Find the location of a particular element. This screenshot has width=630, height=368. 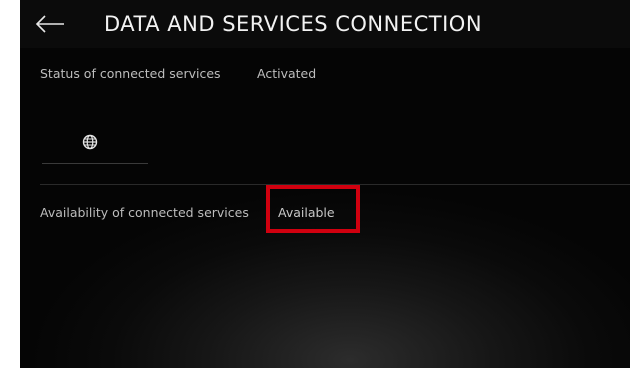

tab-underline is located at coordinates (95, 163).